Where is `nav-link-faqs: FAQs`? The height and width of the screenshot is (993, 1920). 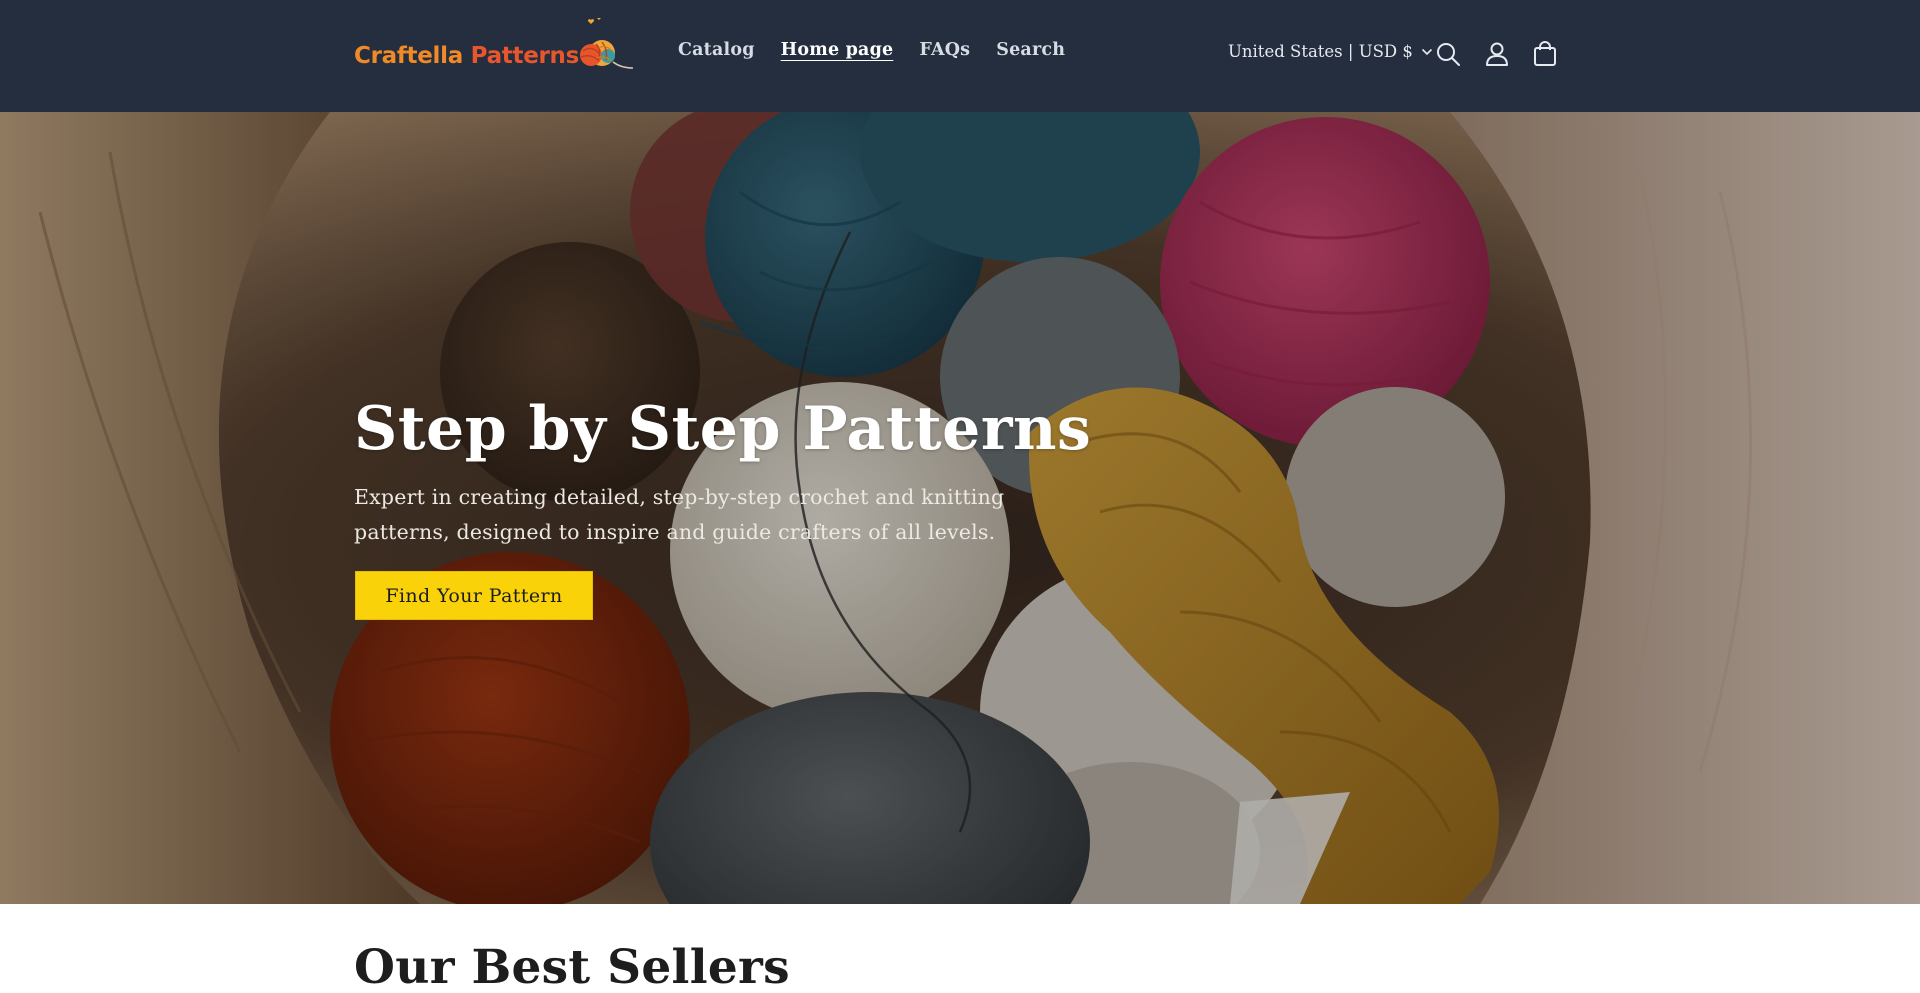
nav-link-faqs: FAQs is located at coordinates (944, 50).